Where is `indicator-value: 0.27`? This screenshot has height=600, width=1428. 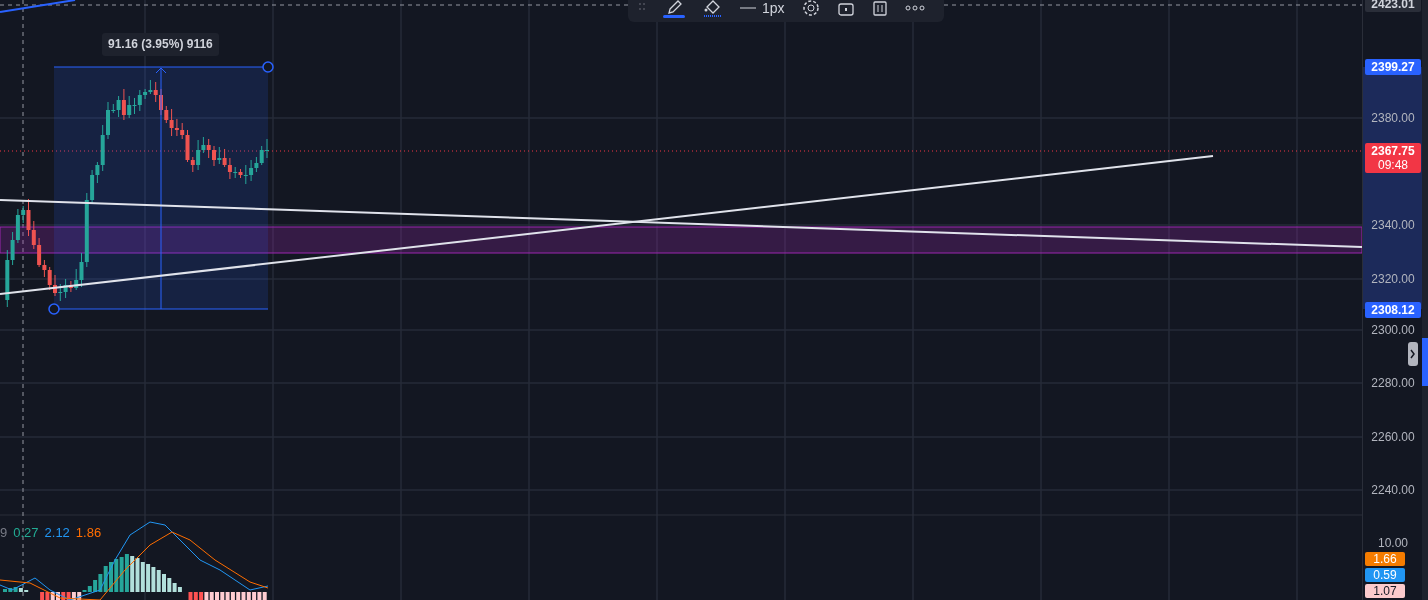
indicator-value: 0.27 is located at coordinates (26, 532).